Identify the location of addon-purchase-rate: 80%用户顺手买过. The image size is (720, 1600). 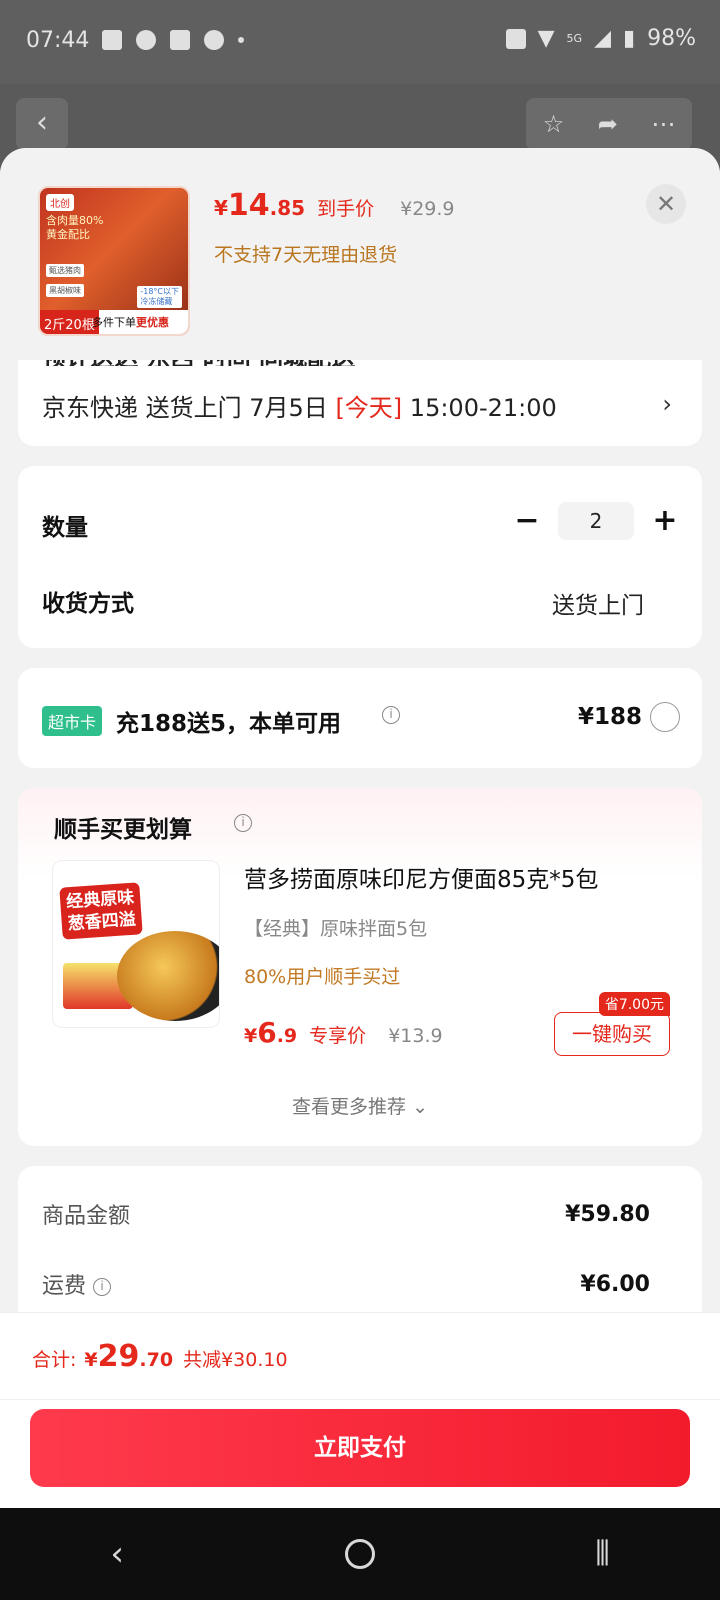
(322, 977).